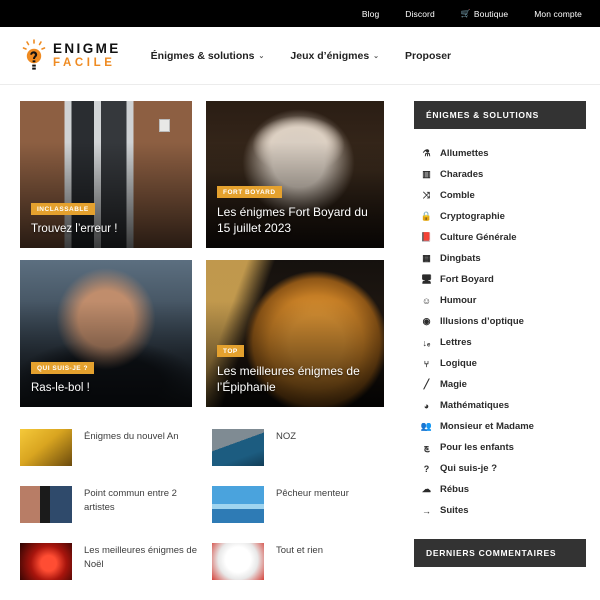  Describe the element at coordinates (300, 13) in the screenshot. I see `top-utility-bar: Blog Discord 🛒 Boutique Mon compte` at that location.